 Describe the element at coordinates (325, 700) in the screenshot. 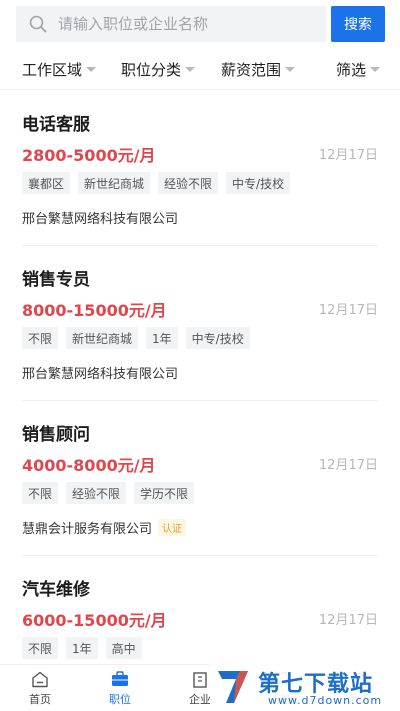

I see `watermark-url: www.d7down.com` at that location.